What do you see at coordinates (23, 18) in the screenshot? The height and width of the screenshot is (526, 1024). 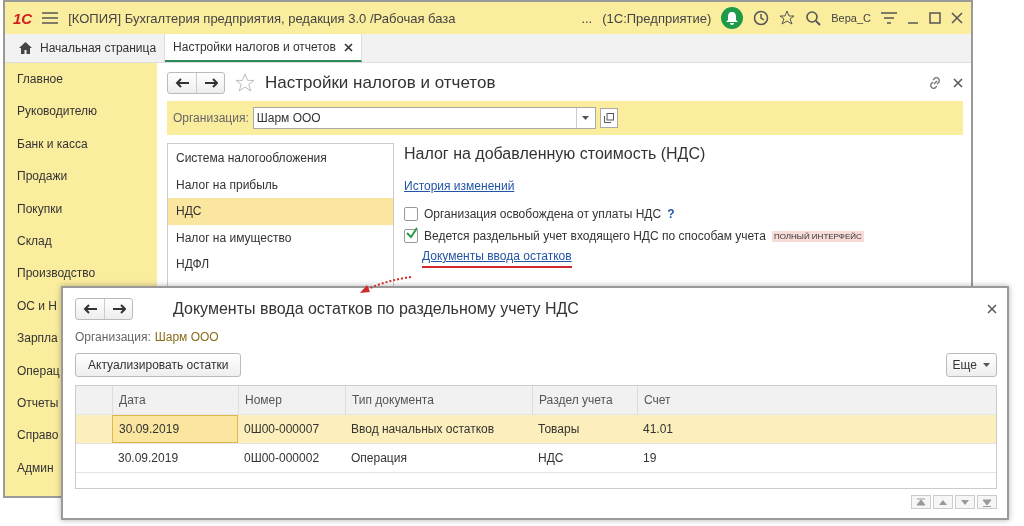 I see `app-logo: 1С` at bounding box center [23, 18].